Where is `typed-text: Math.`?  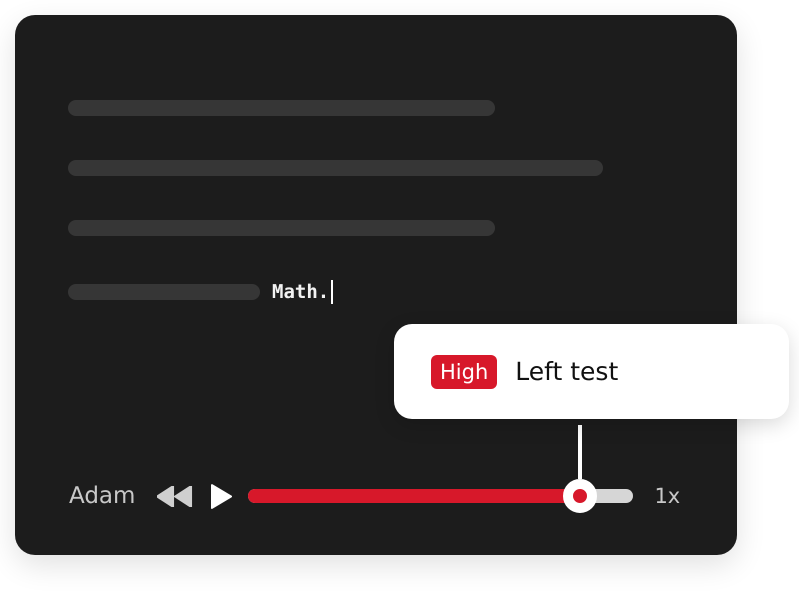 typed-text: Math. is located at coordinates (301, 292).